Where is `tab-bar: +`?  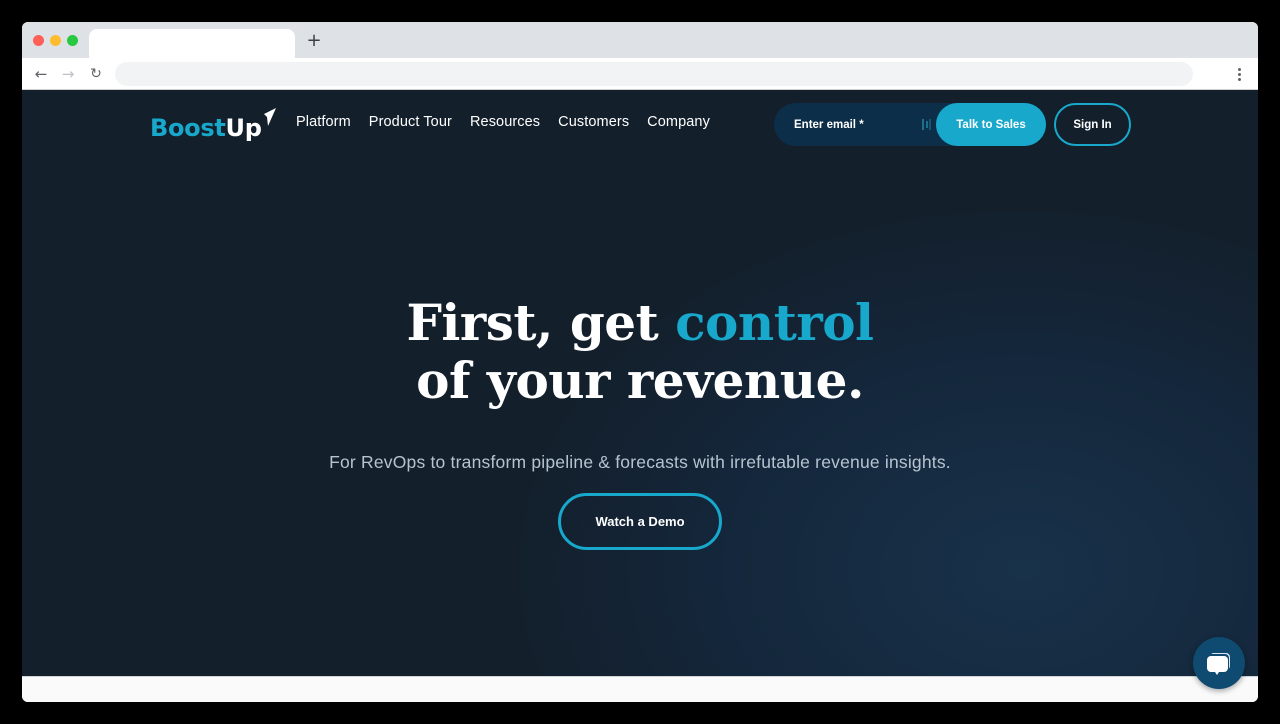
tab-bar: + is located at coordinates (640, 40).